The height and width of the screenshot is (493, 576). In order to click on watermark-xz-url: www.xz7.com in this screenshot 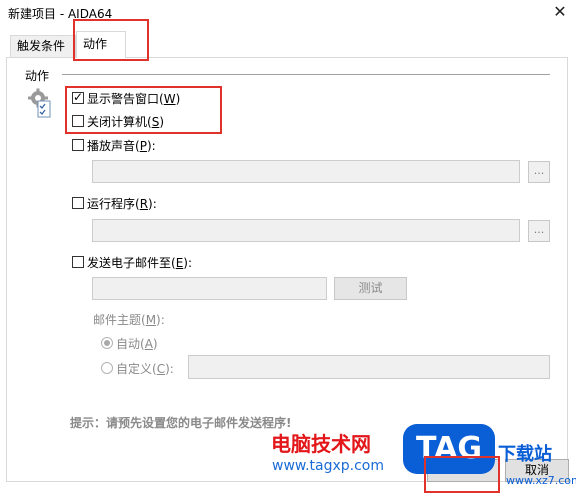, I will do `click(541, 480)`.